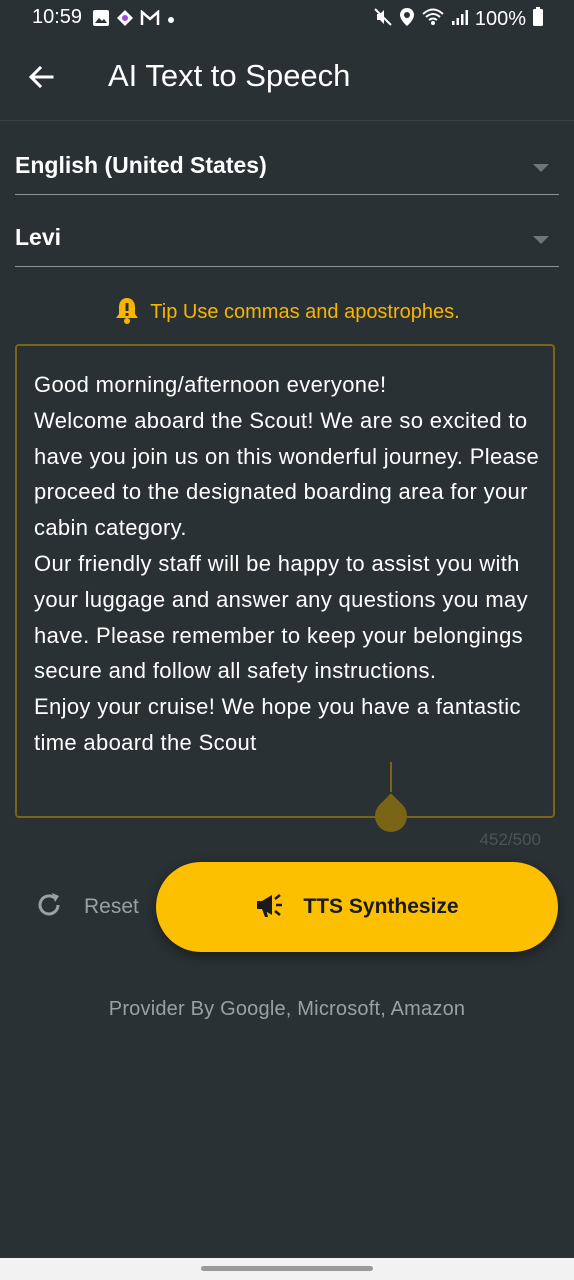 The width and height of the screenshot is (574, 1280). What do you see at coordinates (101, 20) in the screenshot?
I see `image-icon` at bounding box center [101, 20].